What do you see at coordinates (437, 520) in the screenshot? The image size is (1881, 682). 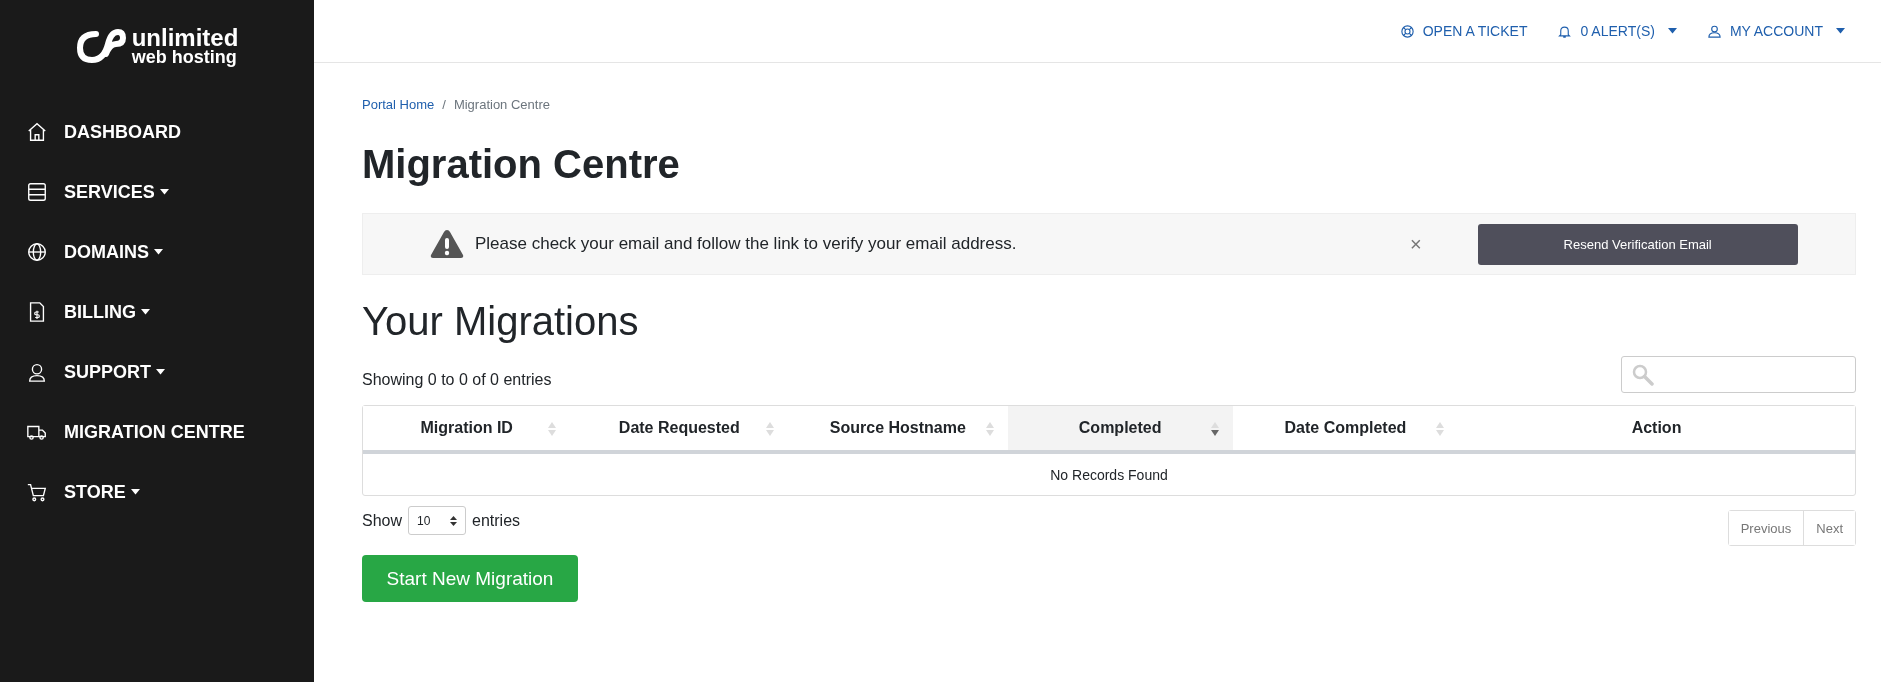 I see `page-length-select: 10` at bounding box center [437, 520].